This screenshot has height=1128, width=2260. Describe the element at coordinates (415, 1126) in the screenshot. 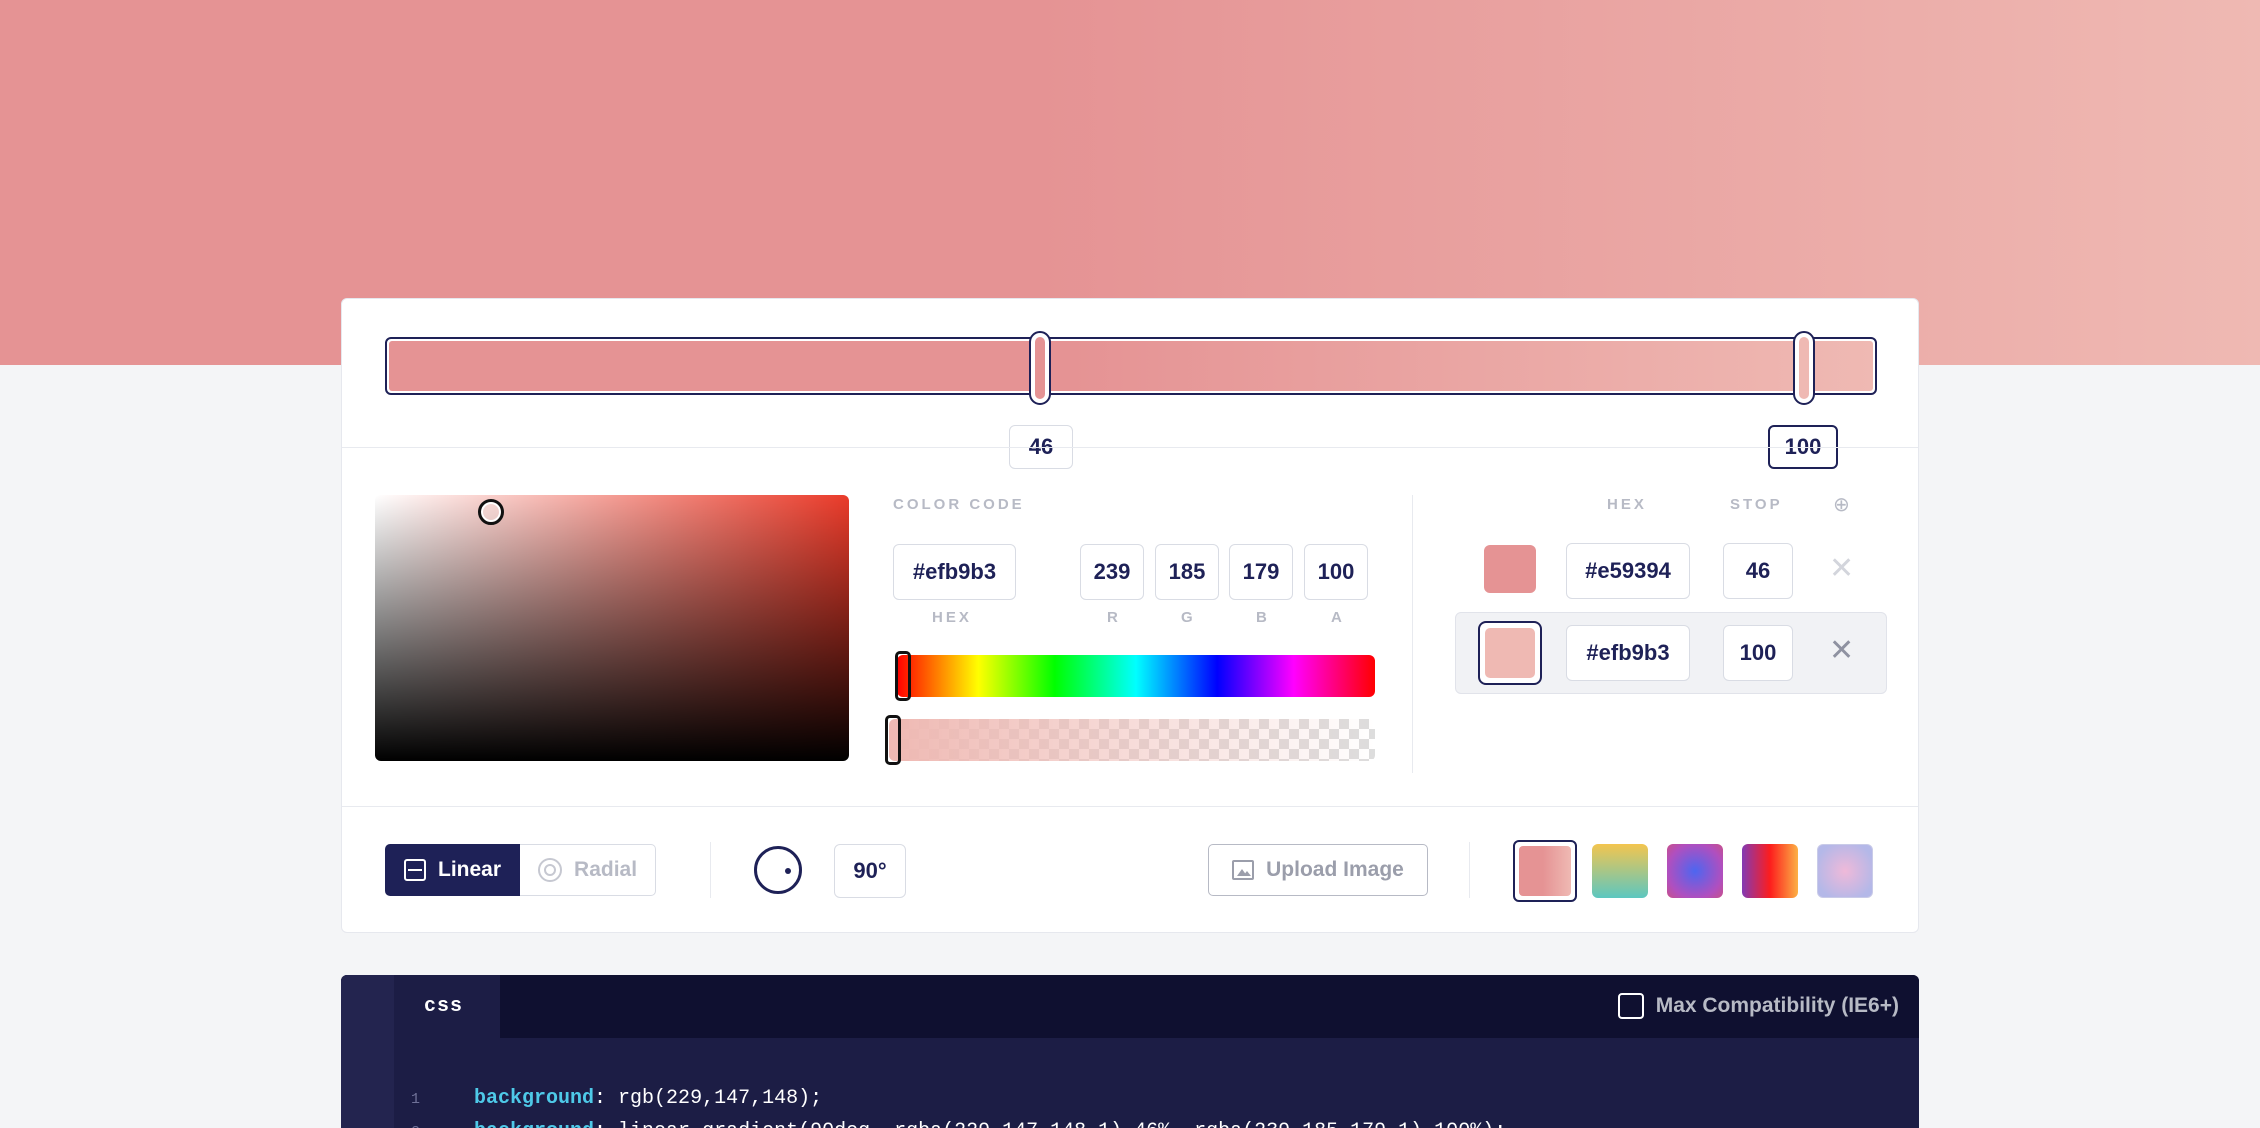

I see `line-number: 2` at that location.